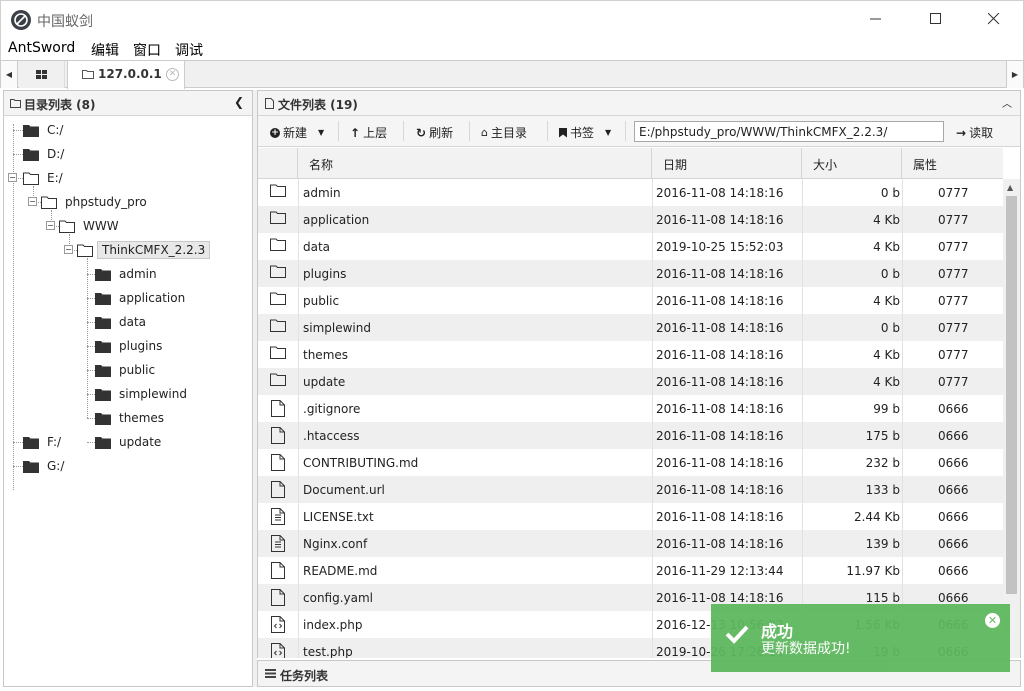 This screenshot has height=691, width=1024. What do you see at coordinates (882, 463) in the screenshot?
I see `file-size: 232 b` at bounding box center [882, 463].